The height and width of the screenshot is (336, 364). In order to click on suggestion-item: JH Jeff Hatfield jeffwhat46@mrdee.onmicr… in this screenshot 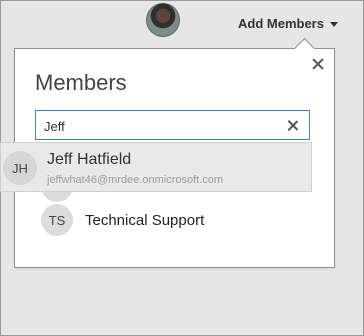, I will do `click(156, 167)`.